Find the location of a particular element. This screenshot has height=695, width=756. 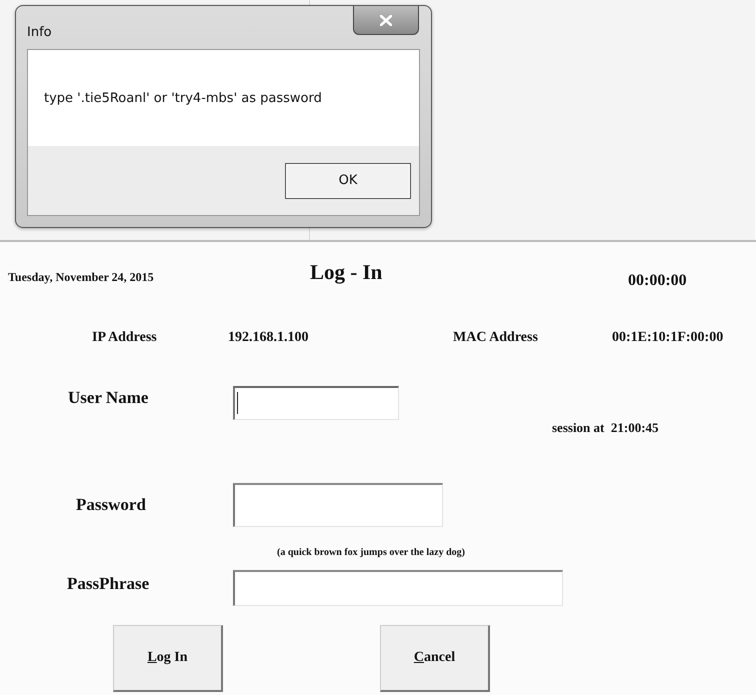

ok-button: OK is located at coordinates (348, 180).